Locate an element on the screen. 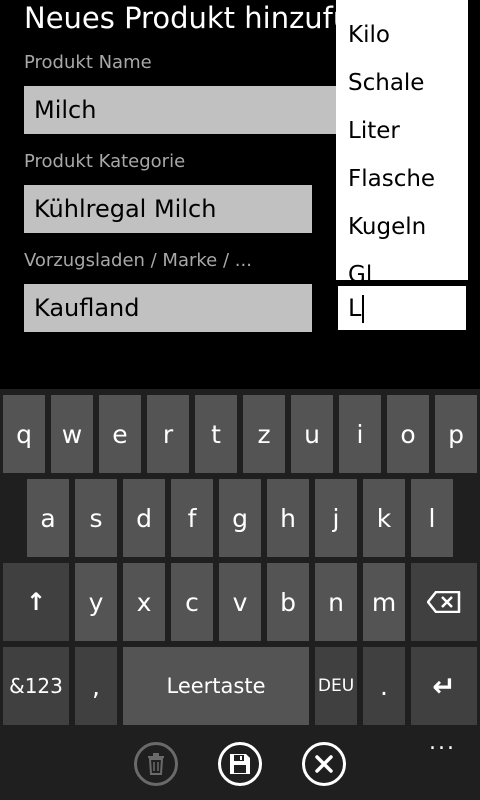 This screenshot has height=800, width=480. key-f: f is located at coordinates (192, 518).